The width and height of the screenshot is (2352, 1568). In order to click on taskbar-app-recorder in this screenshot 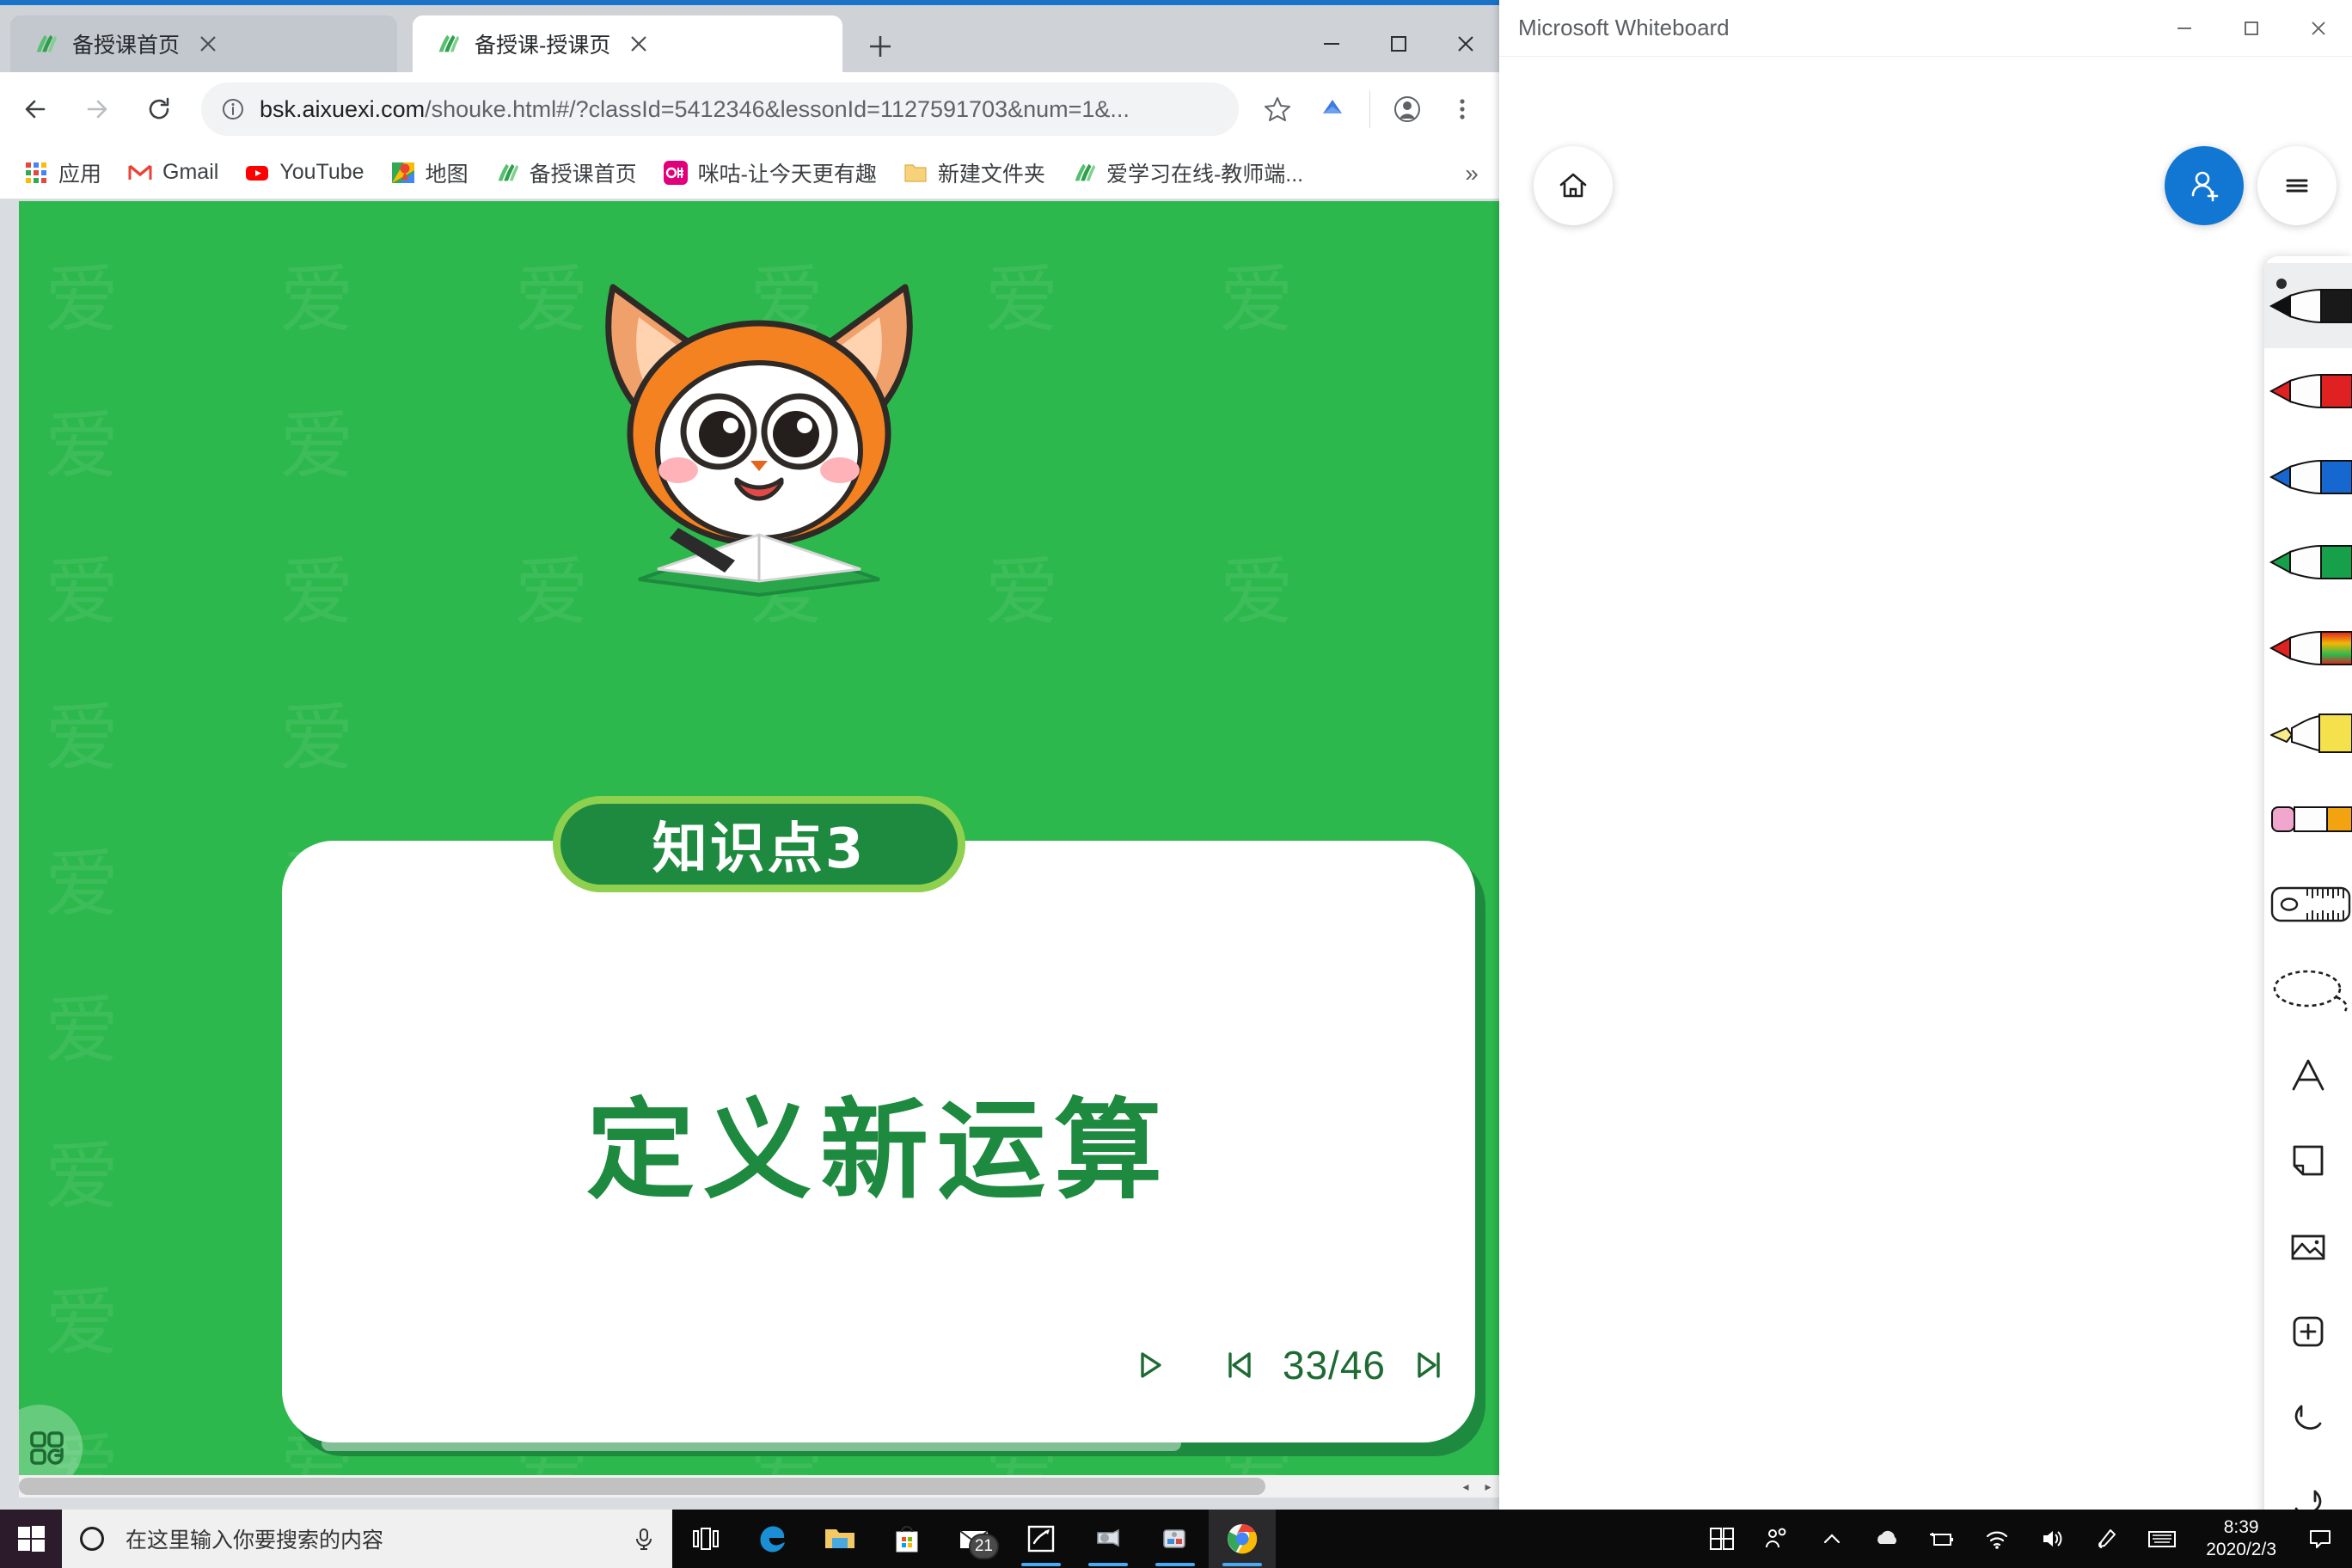, I will do `click(1108, 1539)`.